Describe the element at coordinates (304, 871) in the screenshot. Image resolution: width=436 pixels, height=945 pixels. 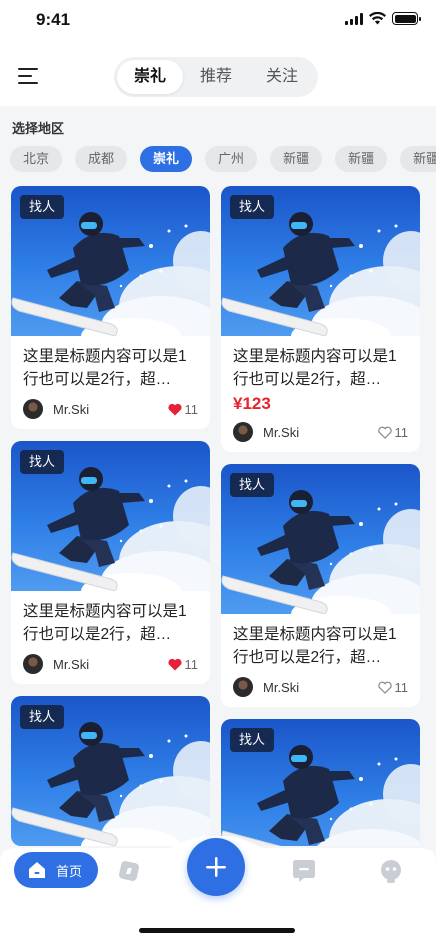
I see `message-icon` at that location.